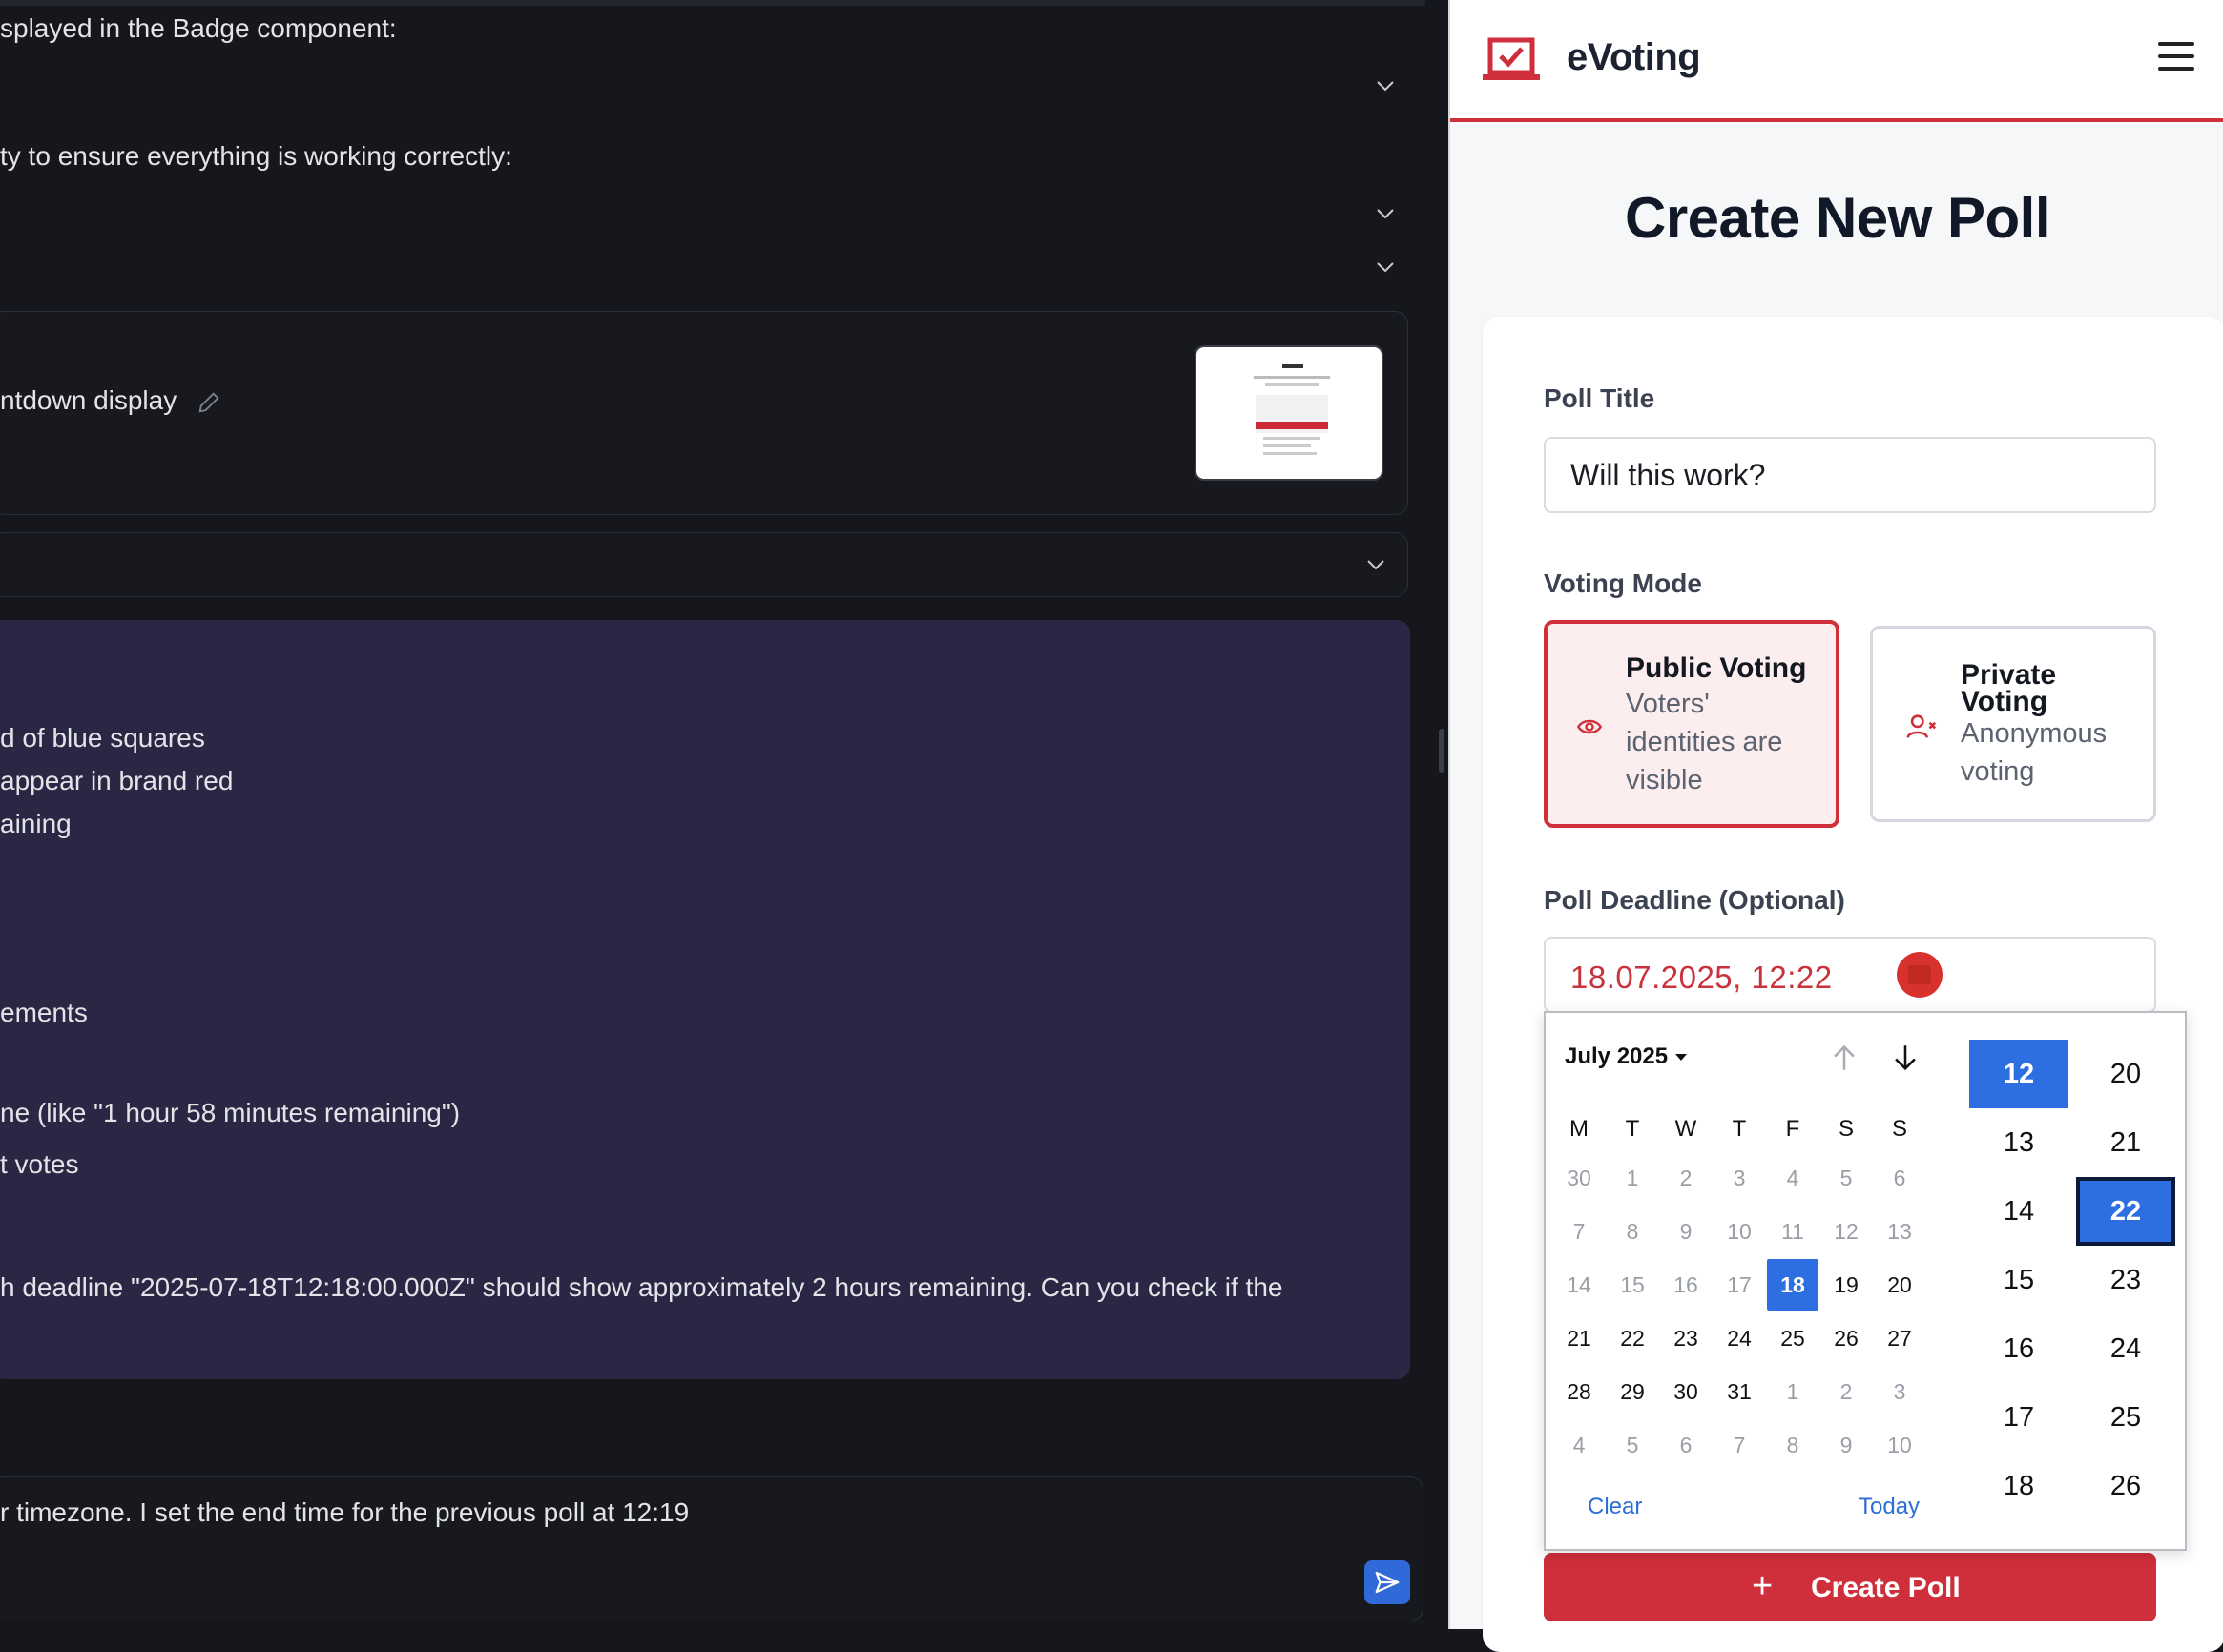  Describe the element at coordinates (1686, 1285) in the screenshot. I see `calendar-day: 16` at that location.